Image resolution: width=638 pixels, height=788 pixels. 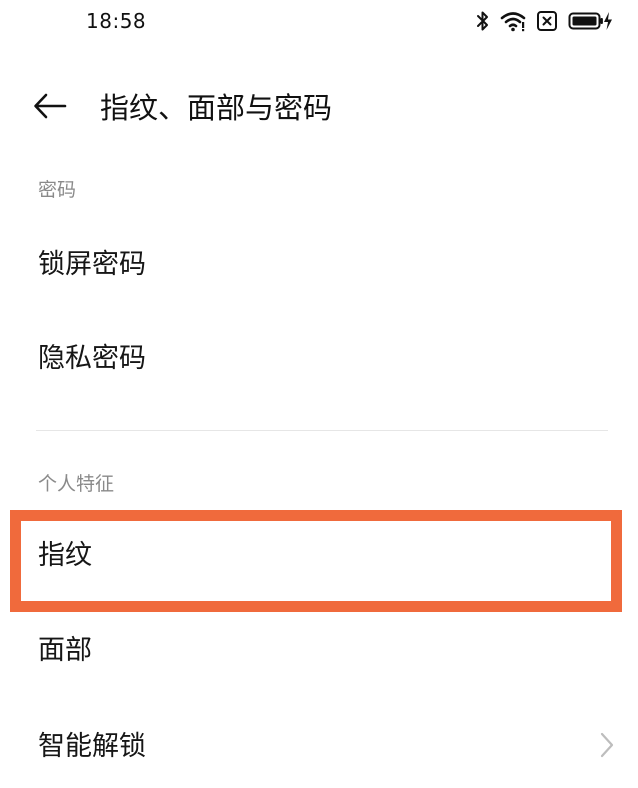 I want to click on back-arrow-icon, so click(x=50, y=108).